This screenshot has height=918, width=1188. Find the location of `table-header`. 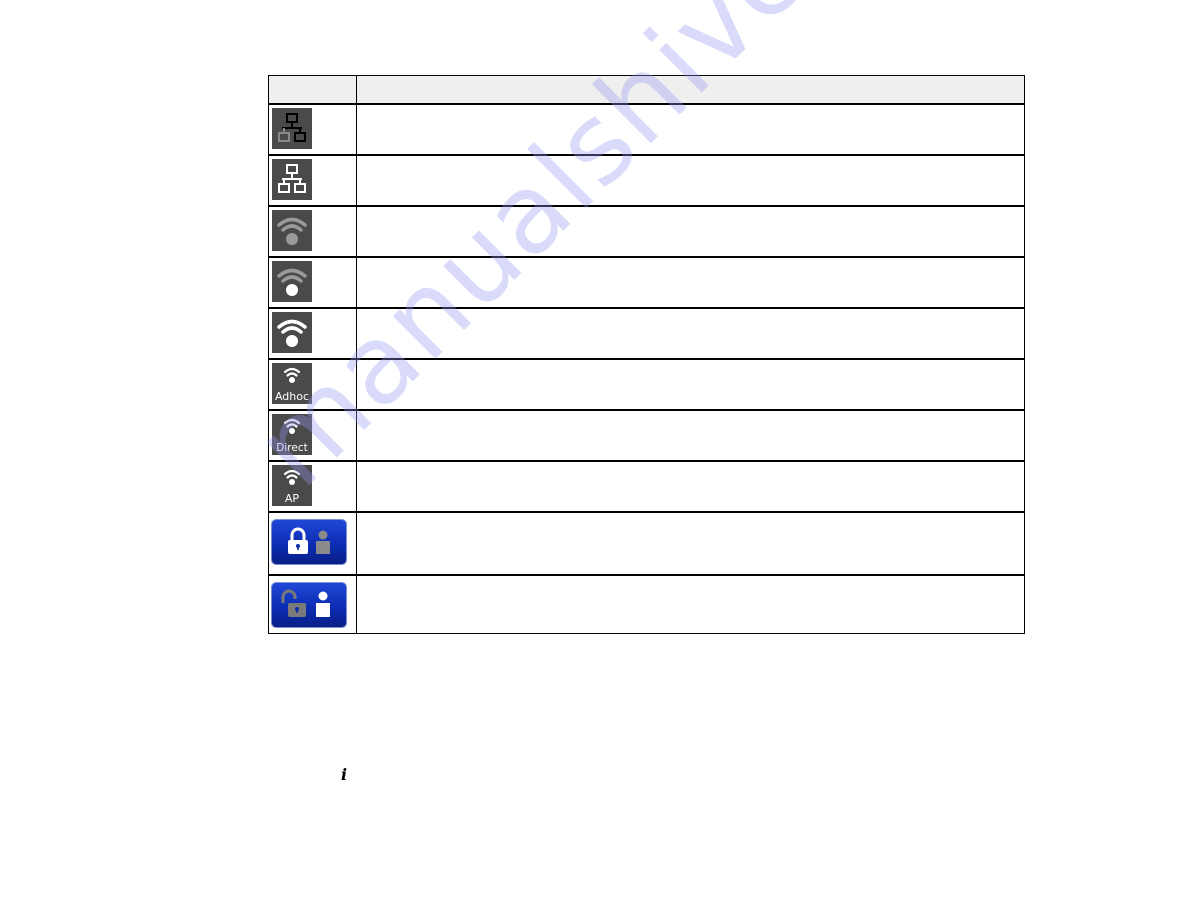

table-header is located at coordinates (646, 89).